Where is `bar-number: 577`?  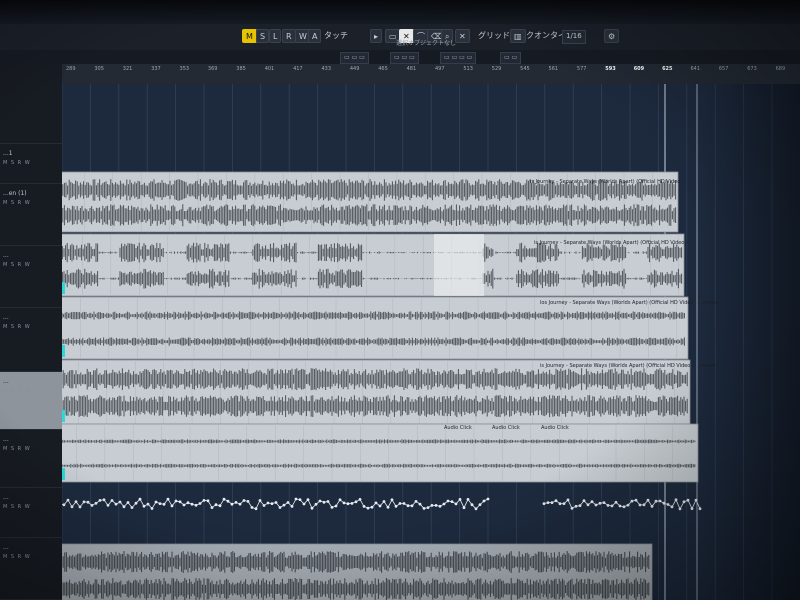 bar-number: 577 is located at coordinates (581, 69).